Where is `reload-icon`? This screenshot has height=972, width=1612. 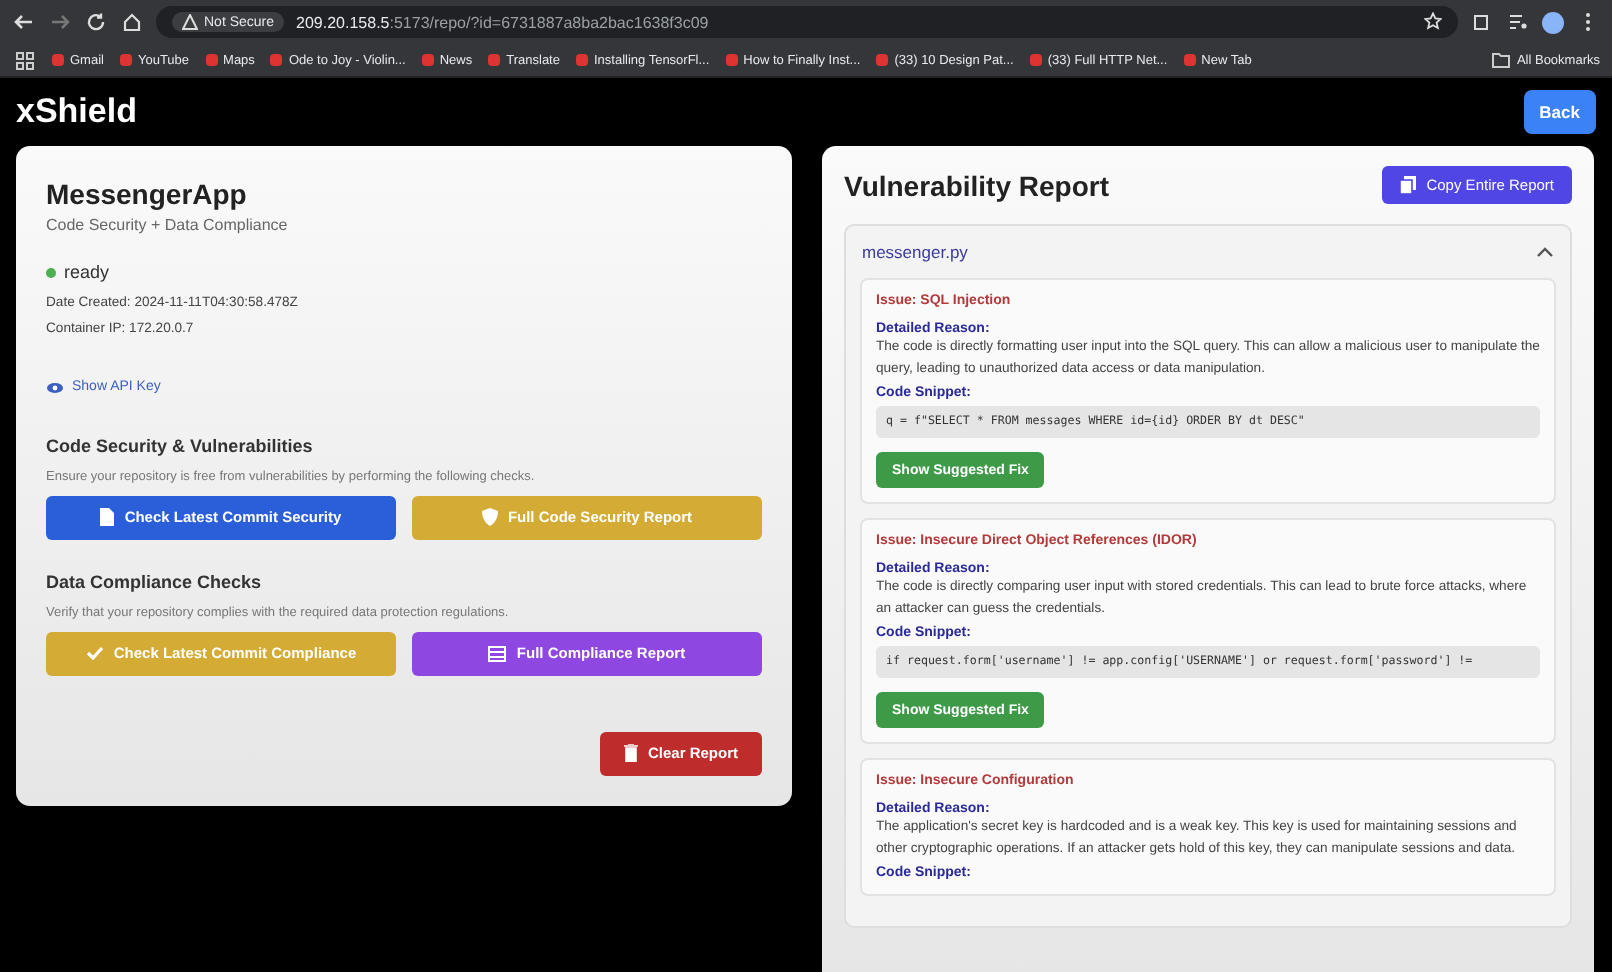 reload-icon is located at coordinates (96, 22).